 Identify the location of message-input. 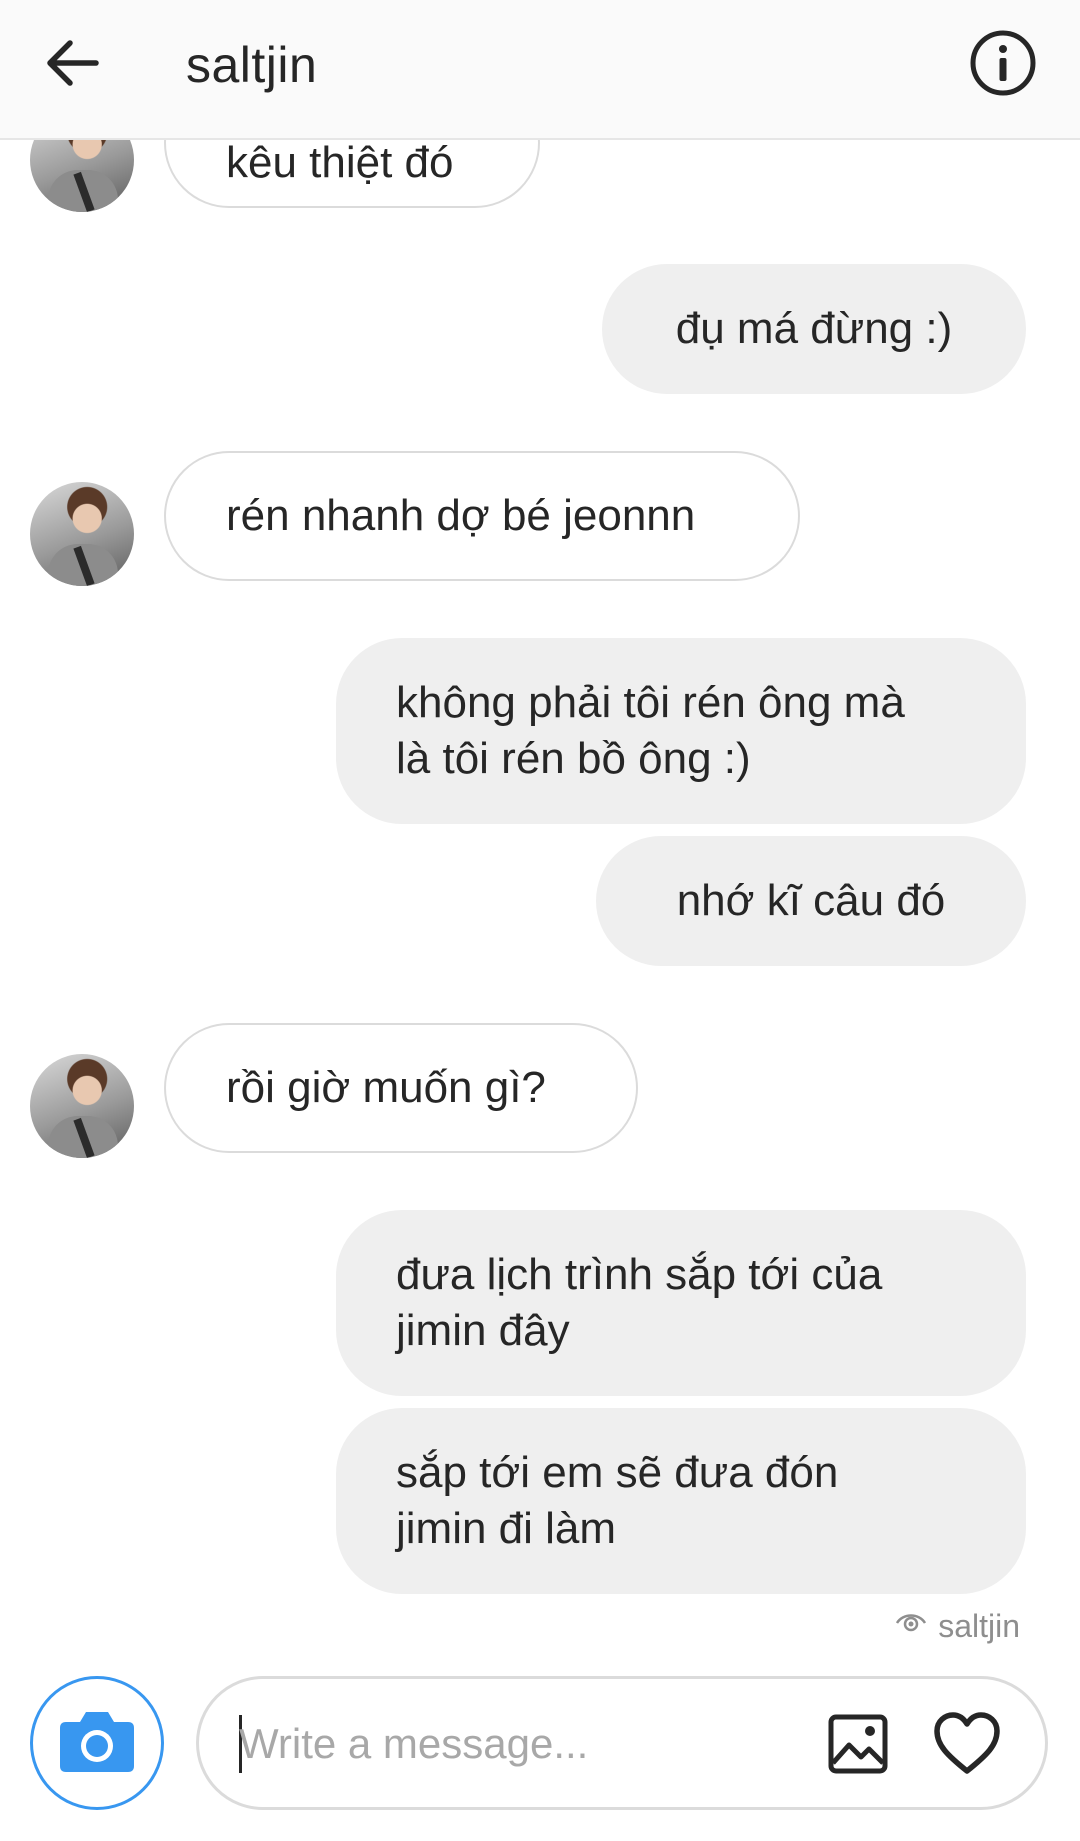
(519, 1744).